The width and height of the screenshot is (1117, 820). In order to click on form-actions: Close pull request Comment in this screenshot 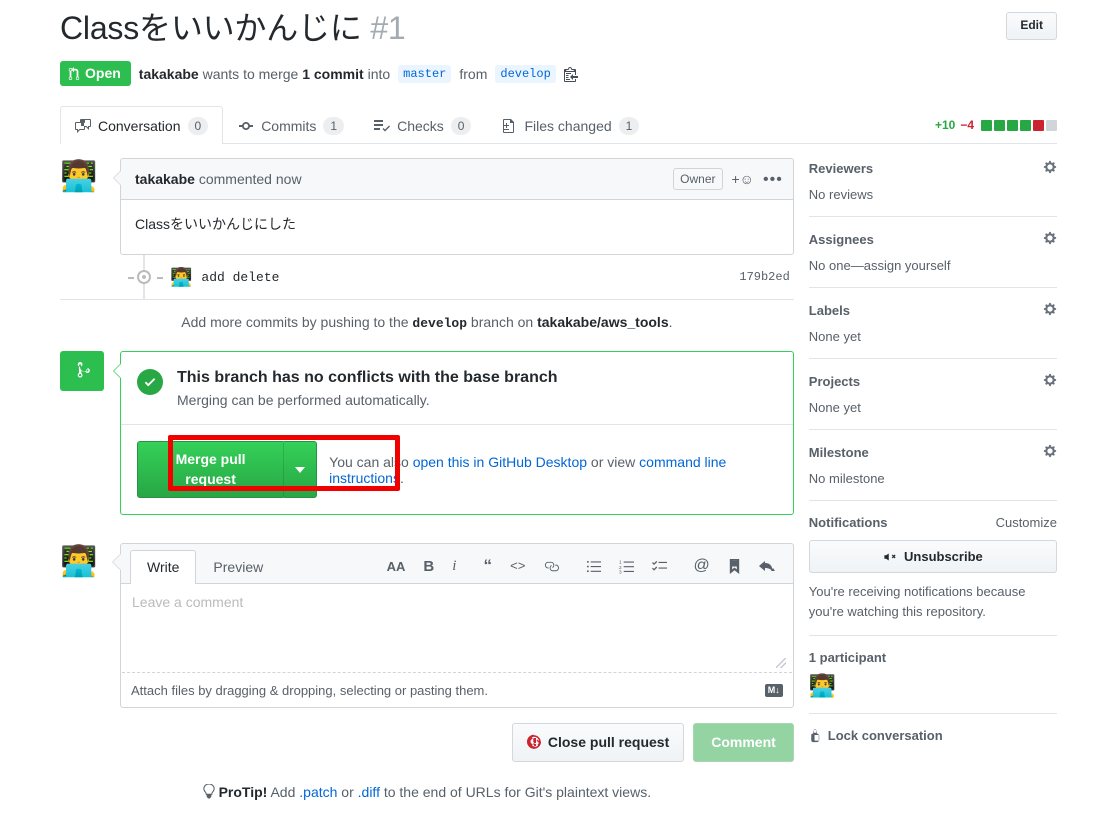, I will do `click(457, 742)`.